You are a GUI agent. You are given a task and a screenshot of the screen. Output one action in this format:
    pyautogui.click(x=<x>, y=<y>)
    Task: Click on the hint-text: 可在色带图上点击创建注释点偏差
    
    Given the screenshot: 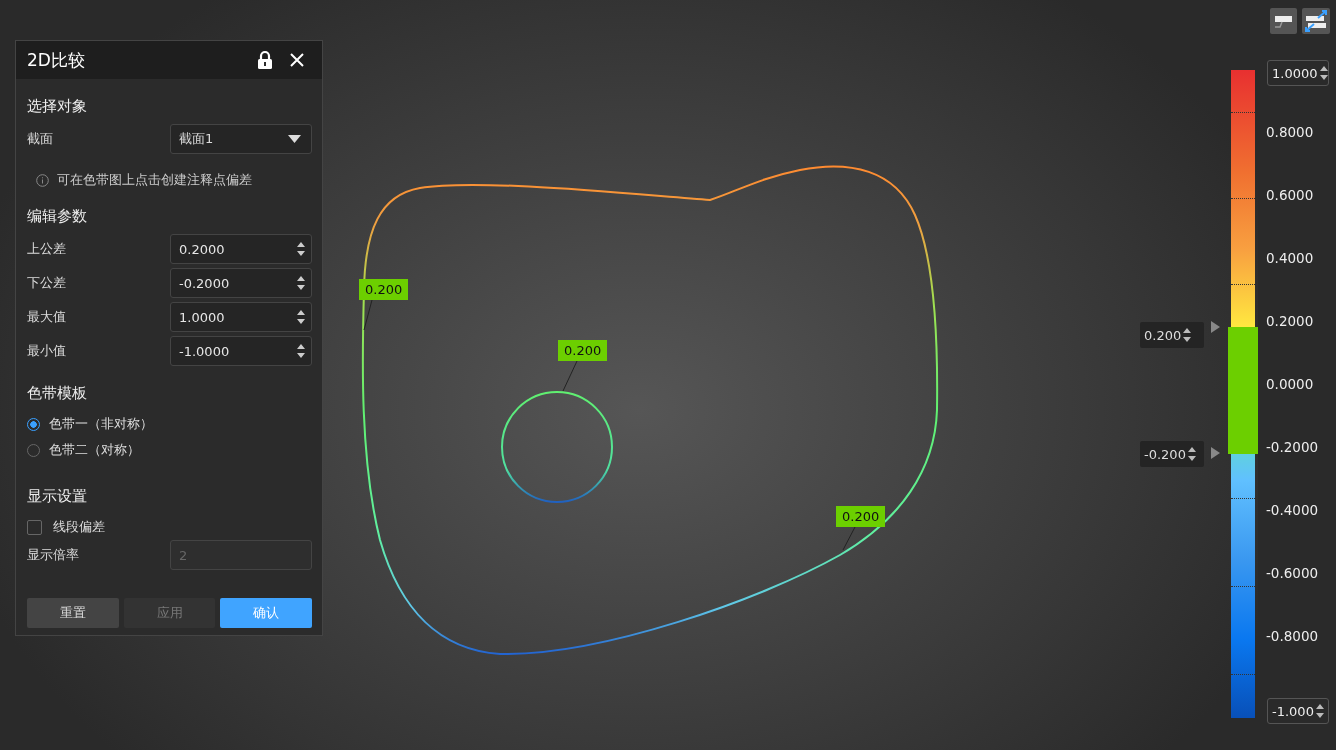 What is the action you would take?
    pyautogui.click(x=154, y=180)
    